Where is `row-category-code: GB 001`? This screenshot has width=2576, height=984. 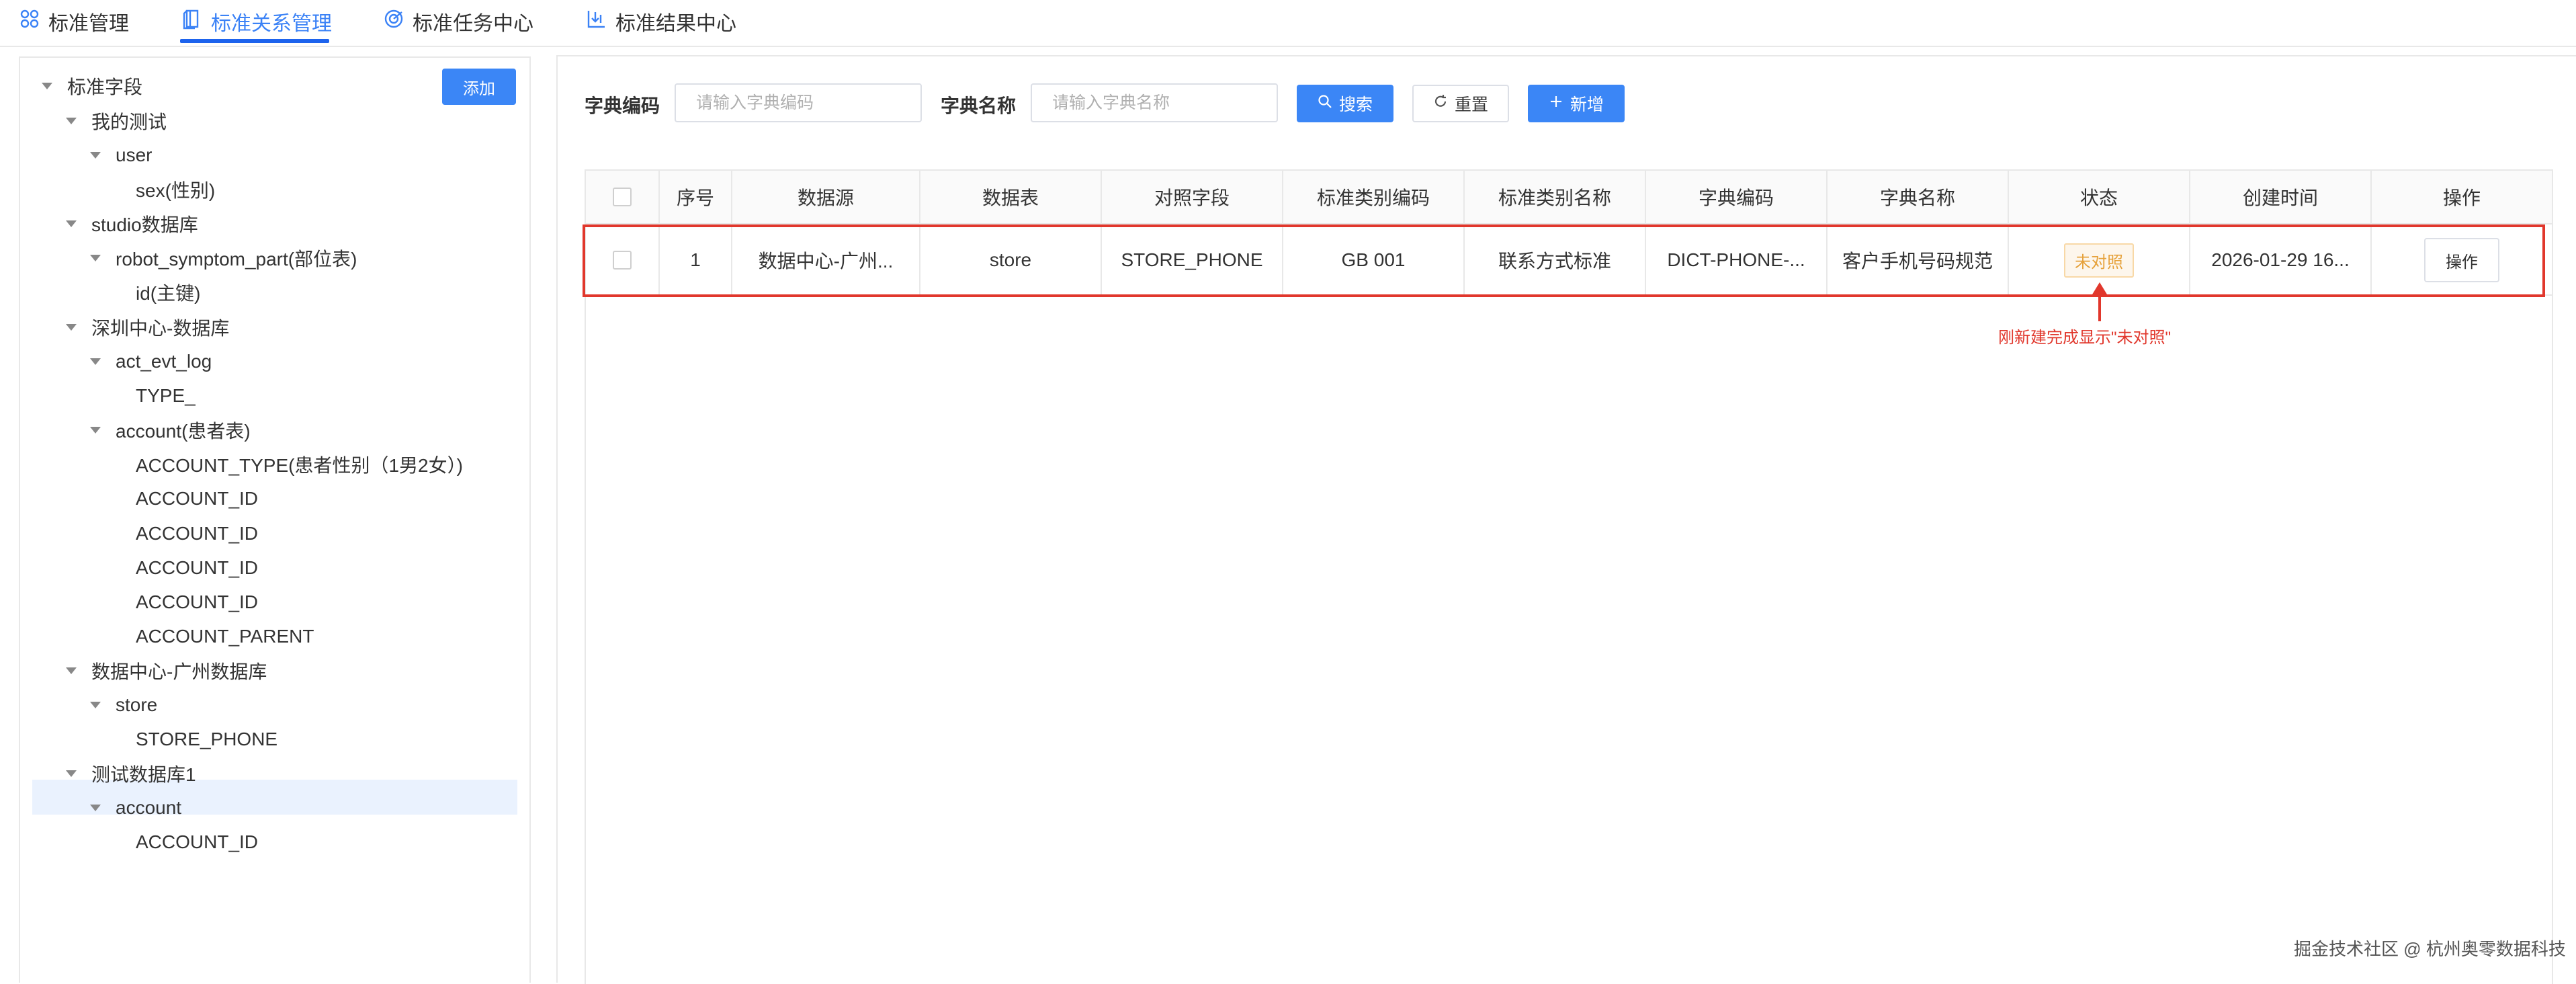 row-category-code: GB 001 is located at coordinates (1374, 261).